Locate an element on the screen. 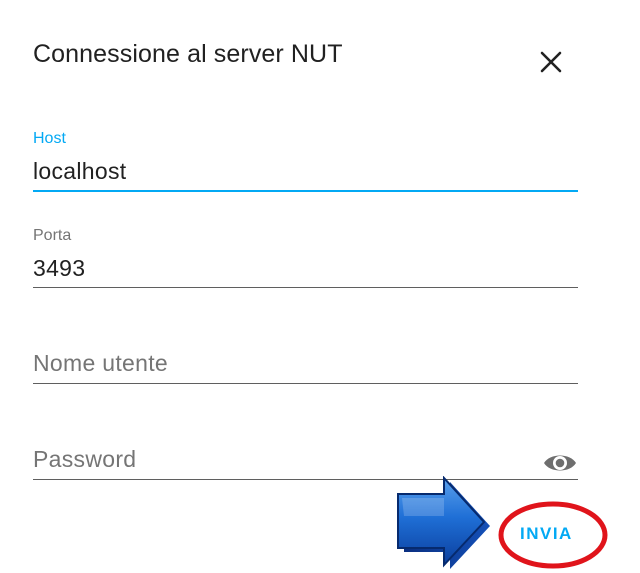  password-underline is located at coordinates (305, 479).